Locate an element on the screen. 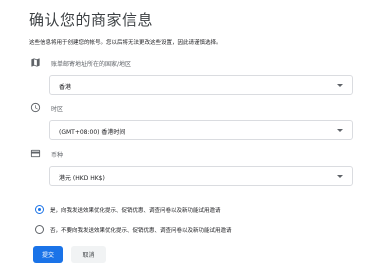 The height and width of the screenshot is (276, 374). clock-icon is located at coordinates (35, 107).